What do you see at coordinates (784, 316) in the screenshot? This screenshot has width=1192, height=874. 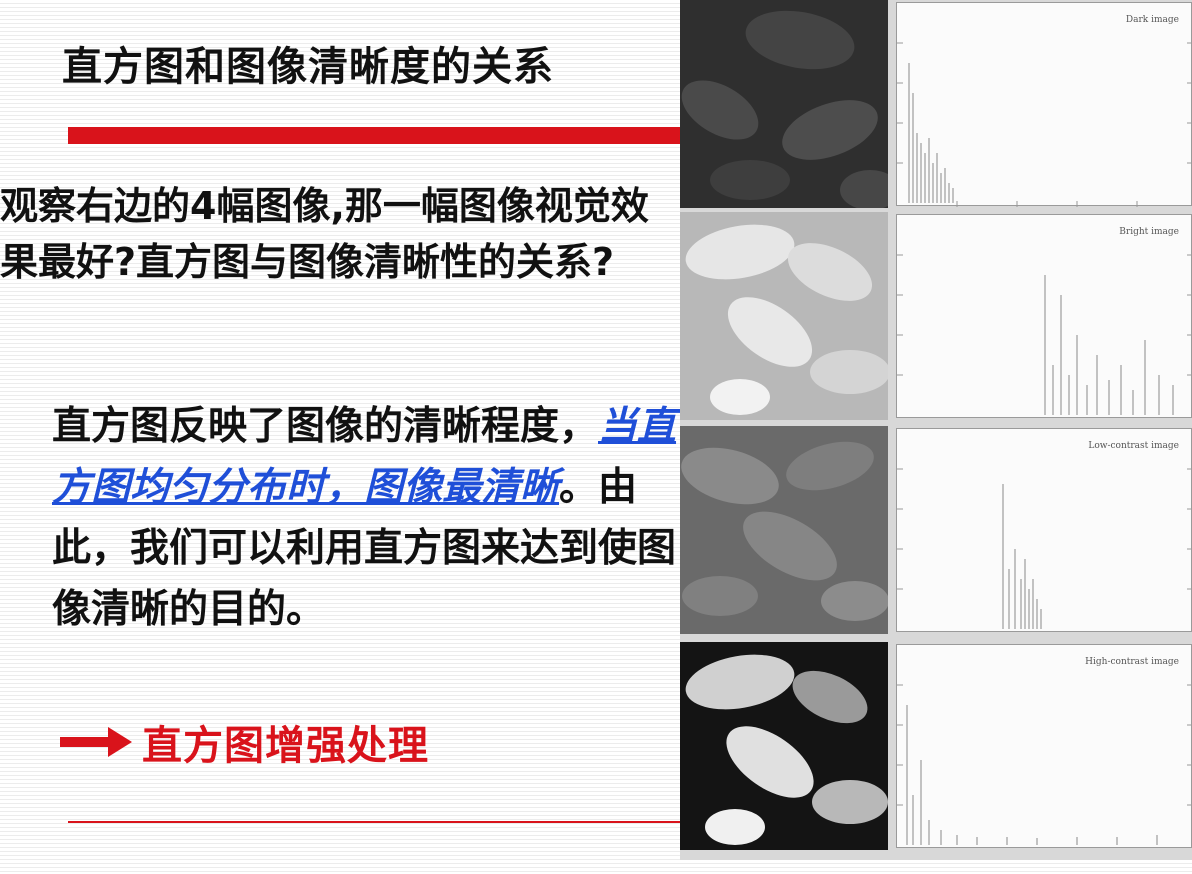 I see `bright-image-photo` at bounding box center [784, 316].